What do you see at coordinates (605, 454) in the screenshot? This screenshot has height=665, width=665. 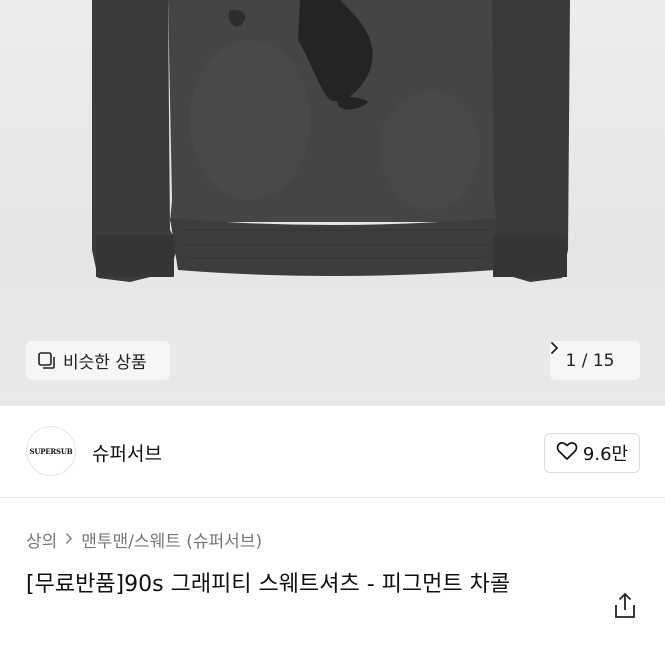 I see `like-count: 9.6만` at bounding box center [605, 454].